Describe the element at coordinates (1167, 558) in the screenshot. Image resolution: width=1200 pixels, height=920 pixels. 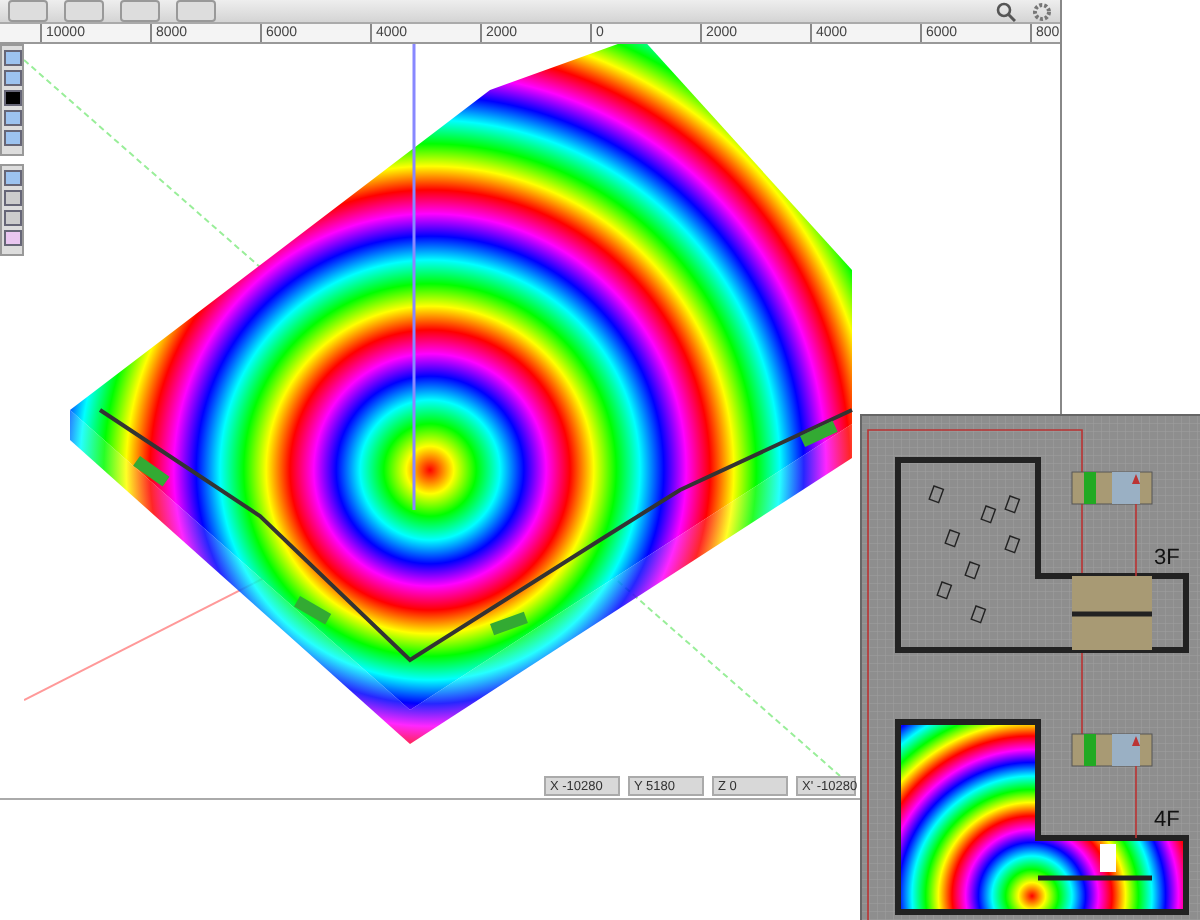
I see `floor-label: 3F` at that location.